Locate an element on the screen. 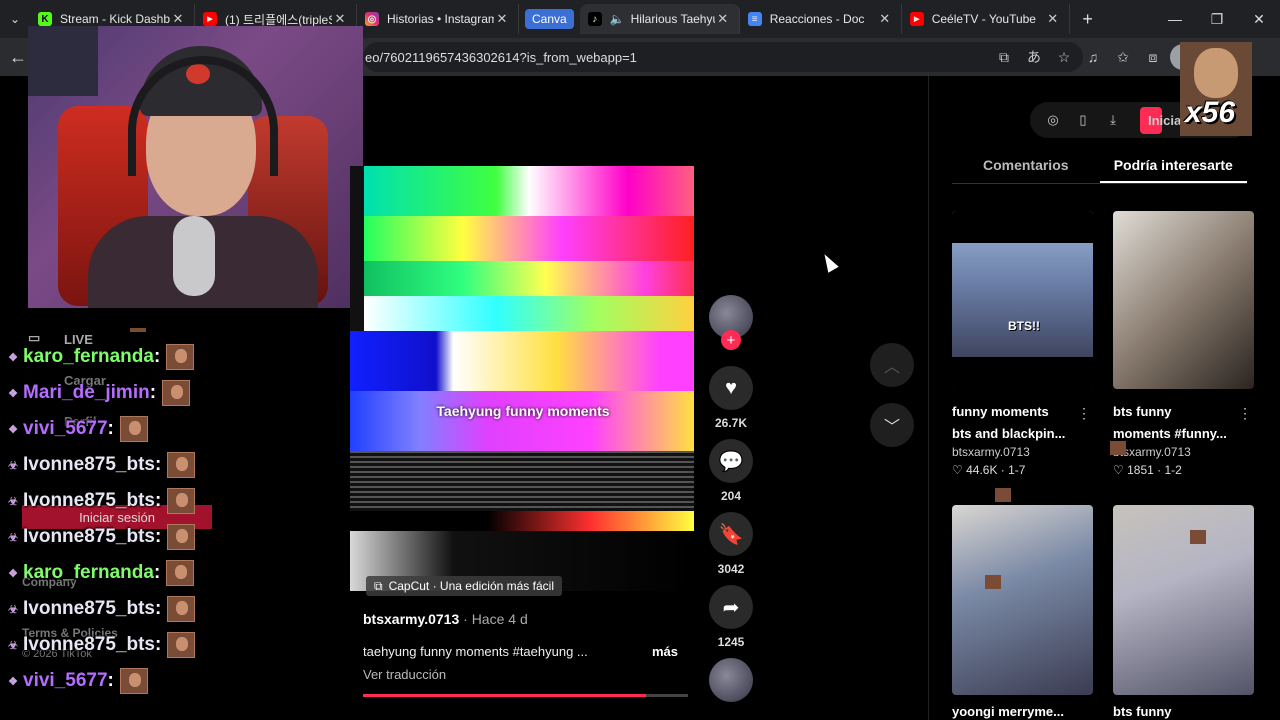 The width and height of the screenshot is (1280, 720). speaker-icon: 🔈 is located at coordinates (617, 19).